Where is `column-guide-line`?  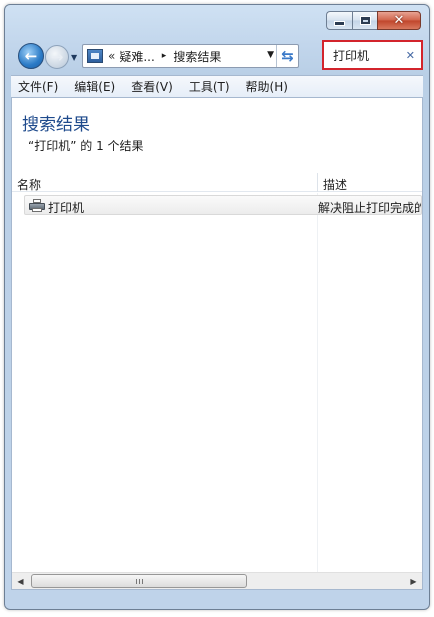
column-guide-line is located at coordinates (317, 387).